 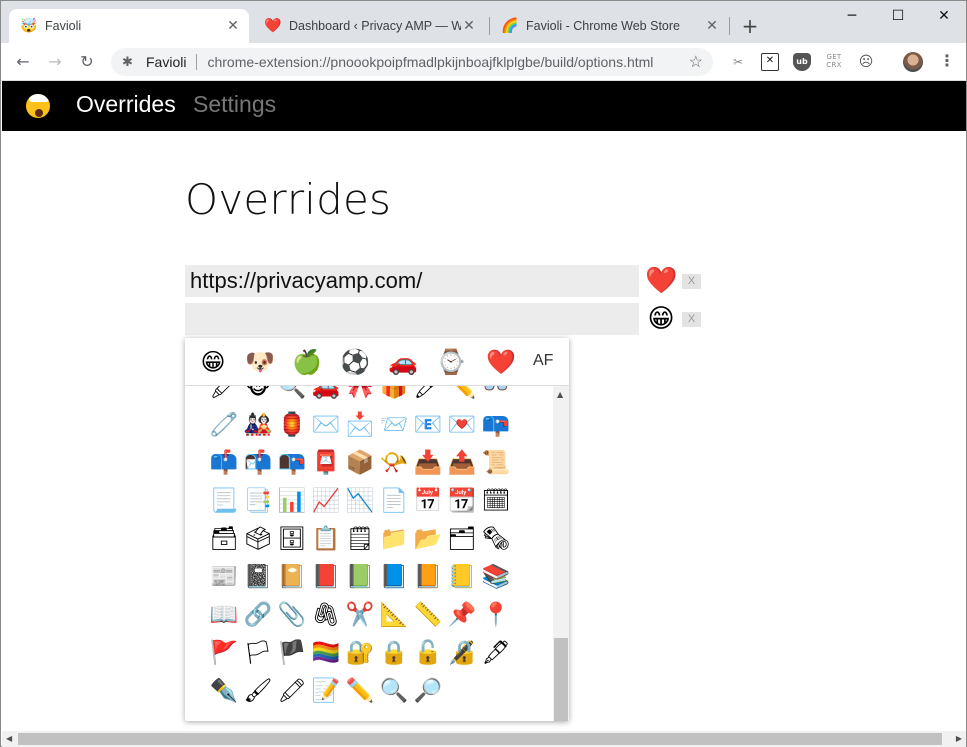 I want to click on emoji-cell: 🗓, so click(x=496, y=501).